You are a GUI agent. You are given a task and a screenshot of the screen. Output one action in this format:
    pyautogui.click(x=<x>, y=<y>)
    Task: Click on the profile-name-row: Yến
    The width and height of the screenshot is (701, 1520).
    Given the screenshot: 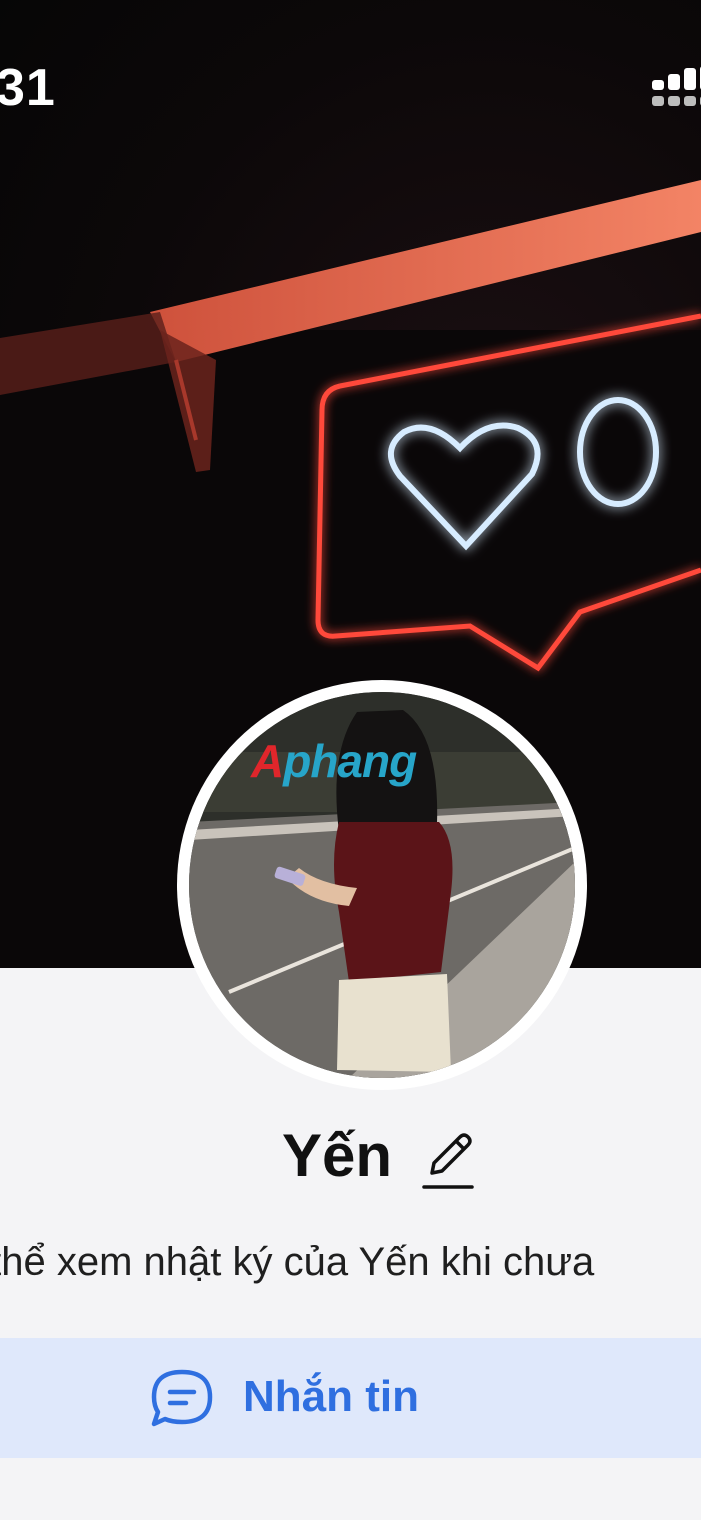 What is the action you would take?
    pyautogui.click(x=350, y=1157)
    